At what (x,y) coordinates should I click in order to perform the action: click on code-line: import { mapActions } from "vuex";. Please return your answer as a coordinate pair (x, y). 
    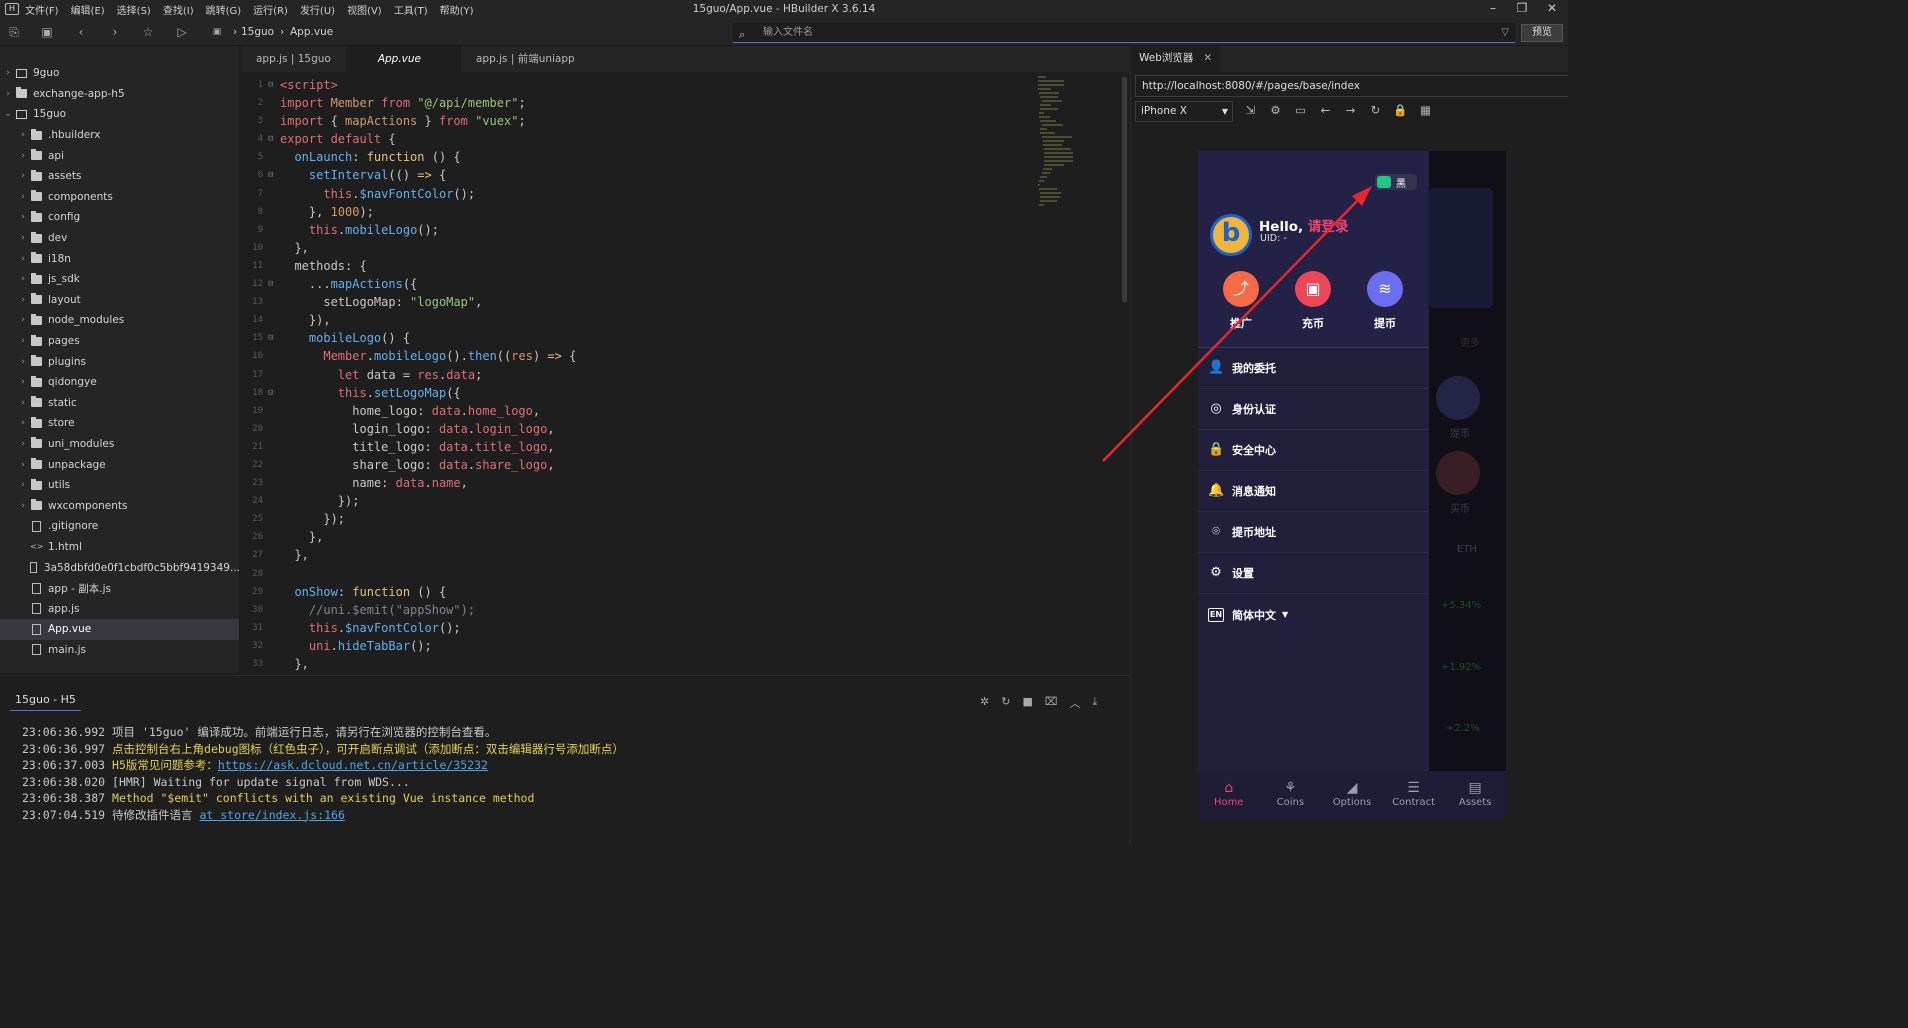
    Looking at the image, I should click on (428, 121).